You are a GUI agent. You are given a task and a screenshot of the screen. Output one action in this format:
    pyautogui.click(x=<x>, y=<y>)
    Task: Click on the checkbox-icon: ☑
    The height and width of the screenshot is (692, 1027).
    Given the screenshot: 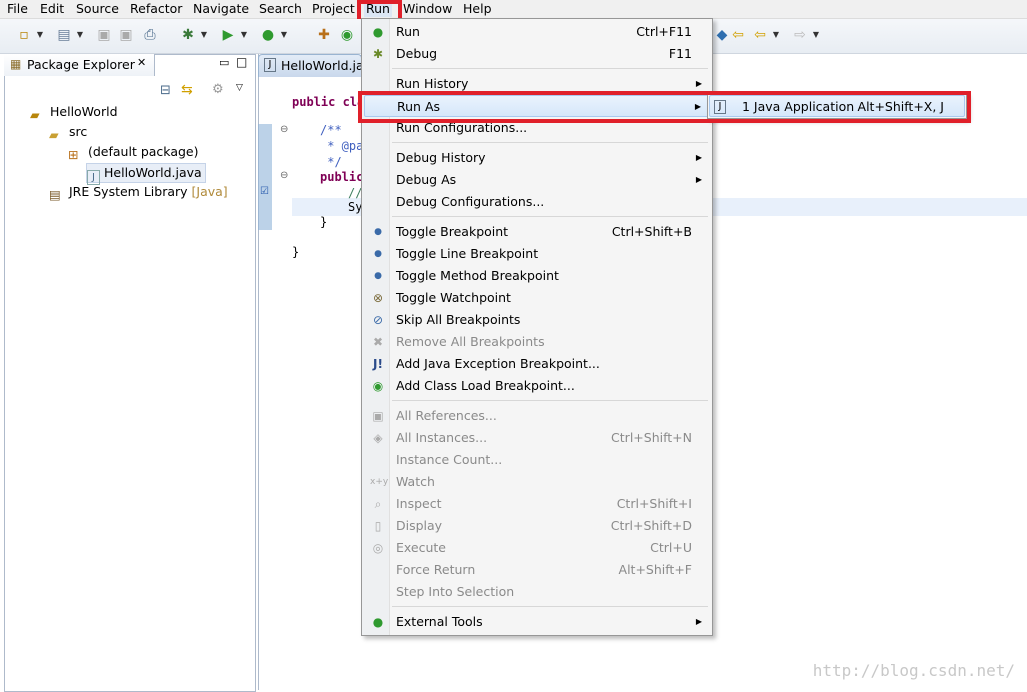 What is the action you would take?
    pyautogui.click(x=264, y=191)
    